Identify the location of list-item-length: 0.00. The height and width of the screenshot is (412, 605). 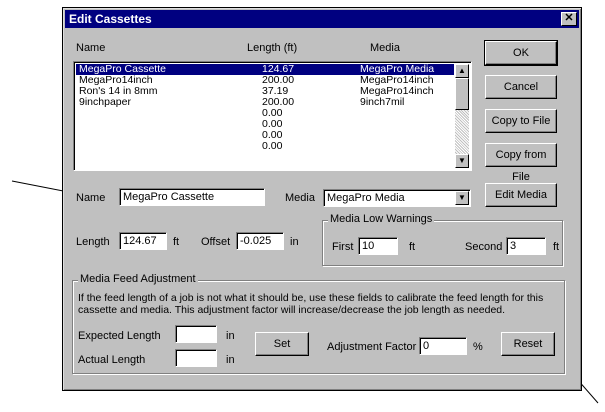
(272, 146).